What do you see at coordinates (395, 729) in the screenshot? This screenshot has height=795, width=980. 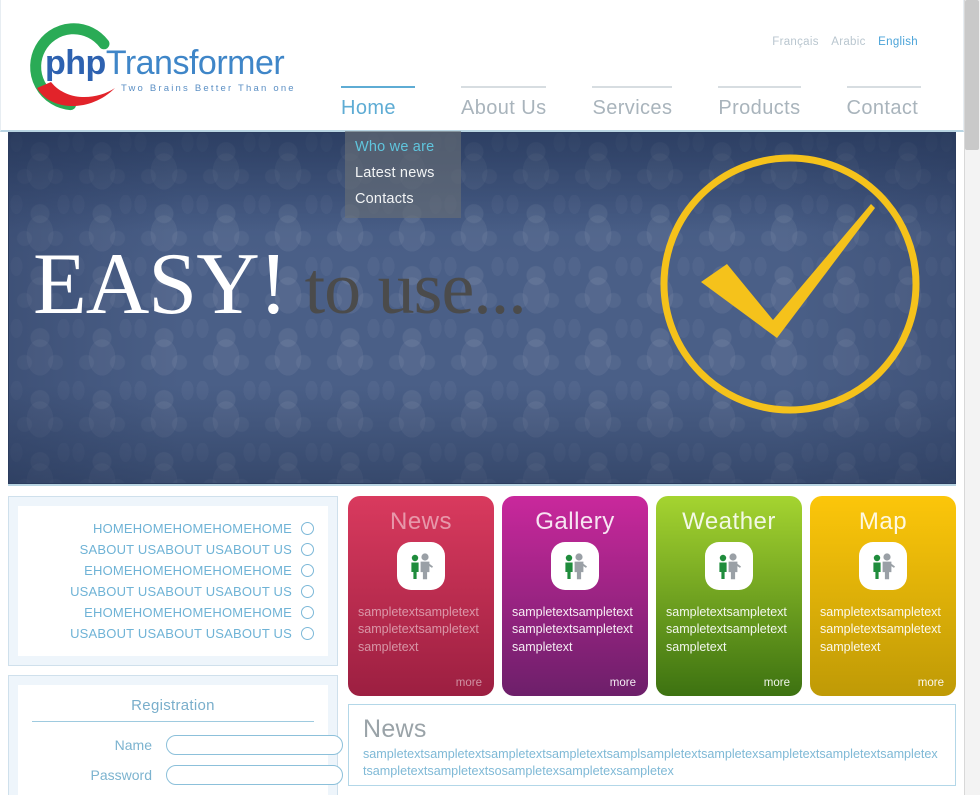 I see `news-heading: News` at bounding box center [395, 729].